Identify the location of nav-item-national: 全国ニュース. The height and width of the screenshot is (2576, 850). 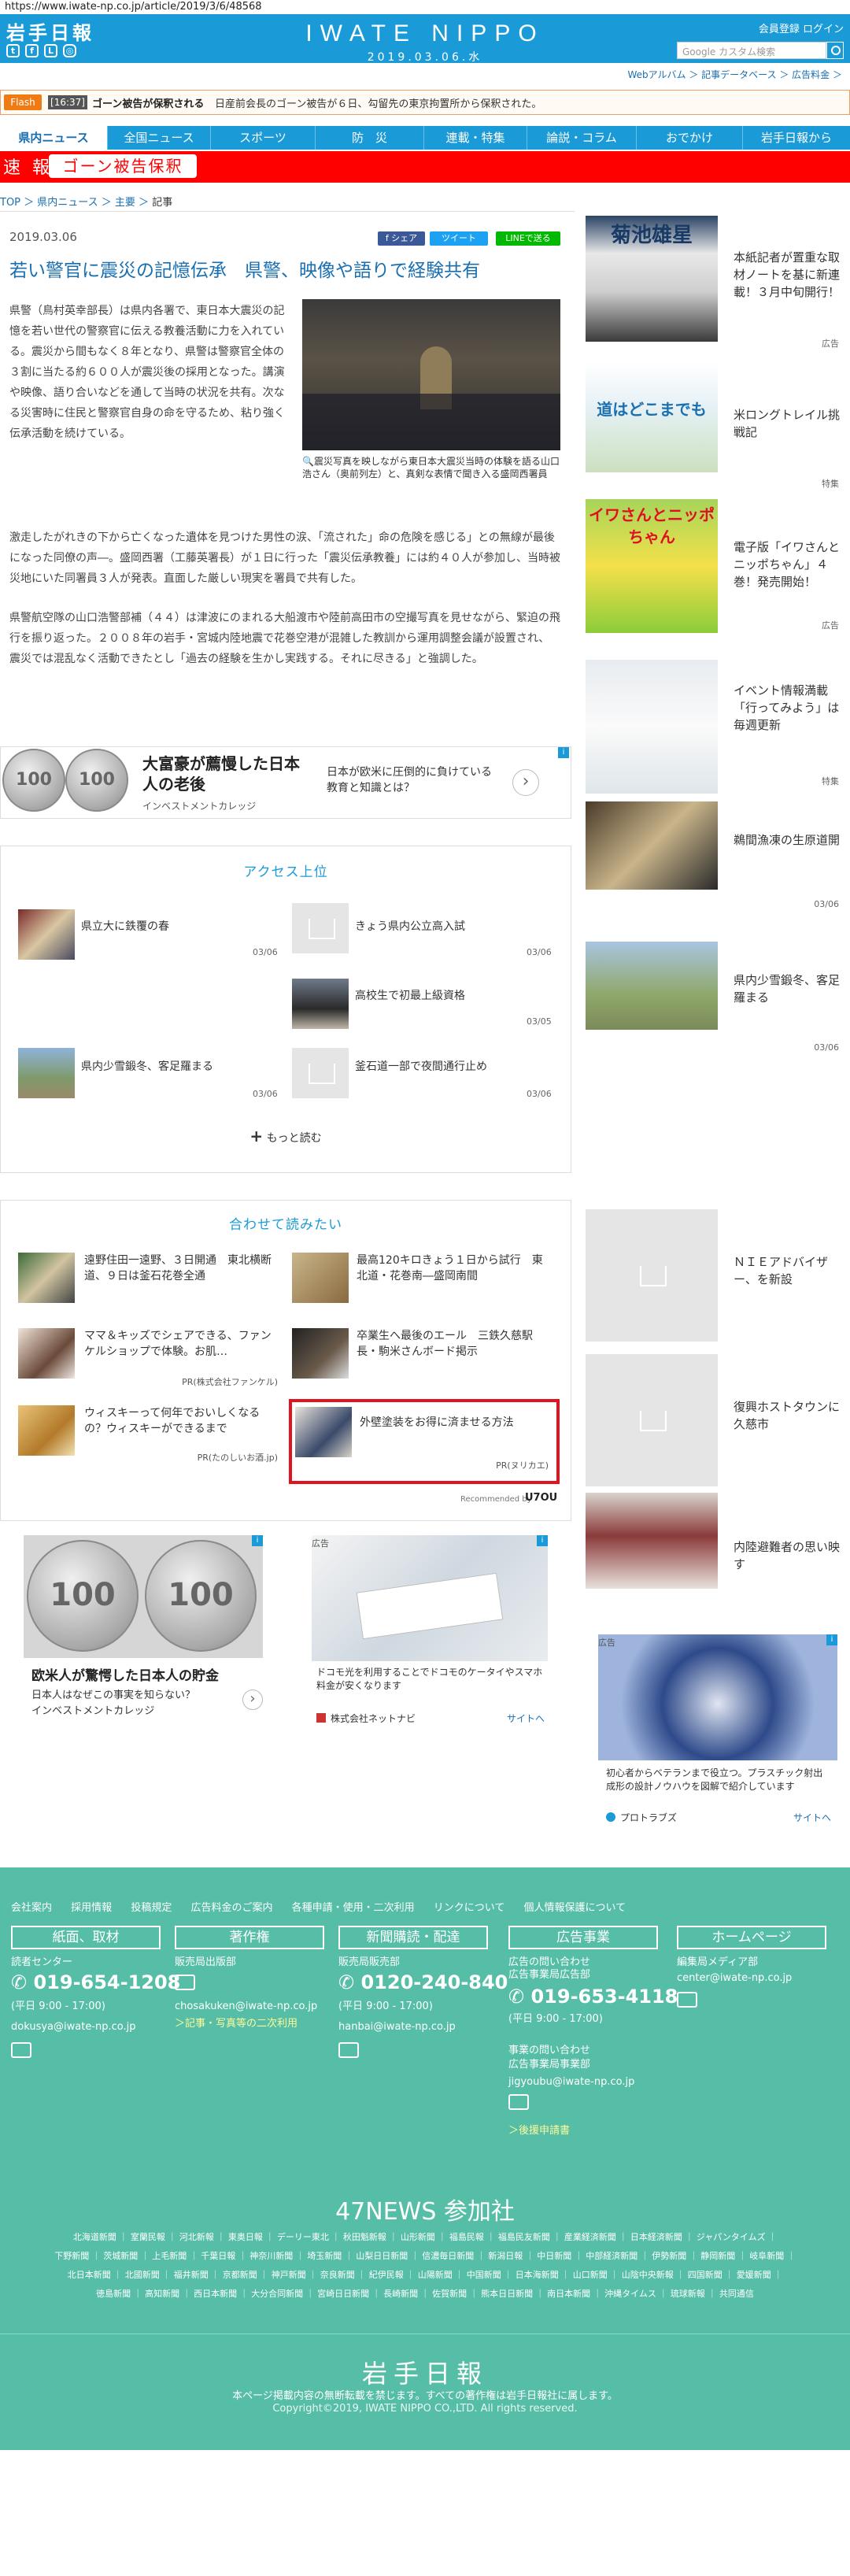
(158, 138).